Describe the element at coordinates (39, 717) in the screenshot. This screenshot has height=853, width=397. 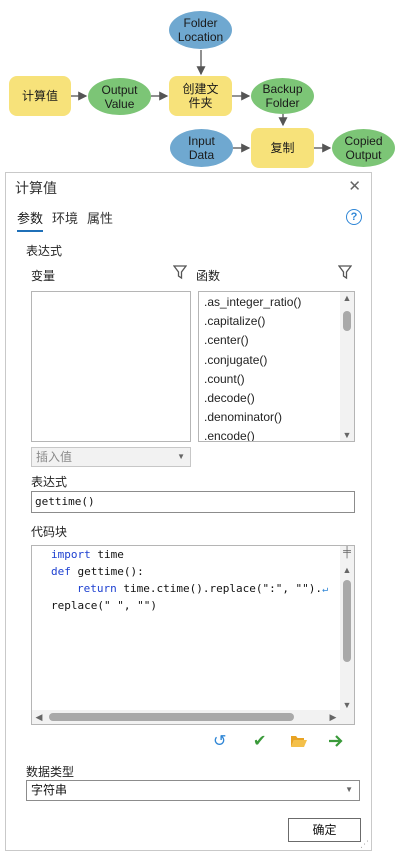
I see `scroll-left-icon: ◀` at that location.